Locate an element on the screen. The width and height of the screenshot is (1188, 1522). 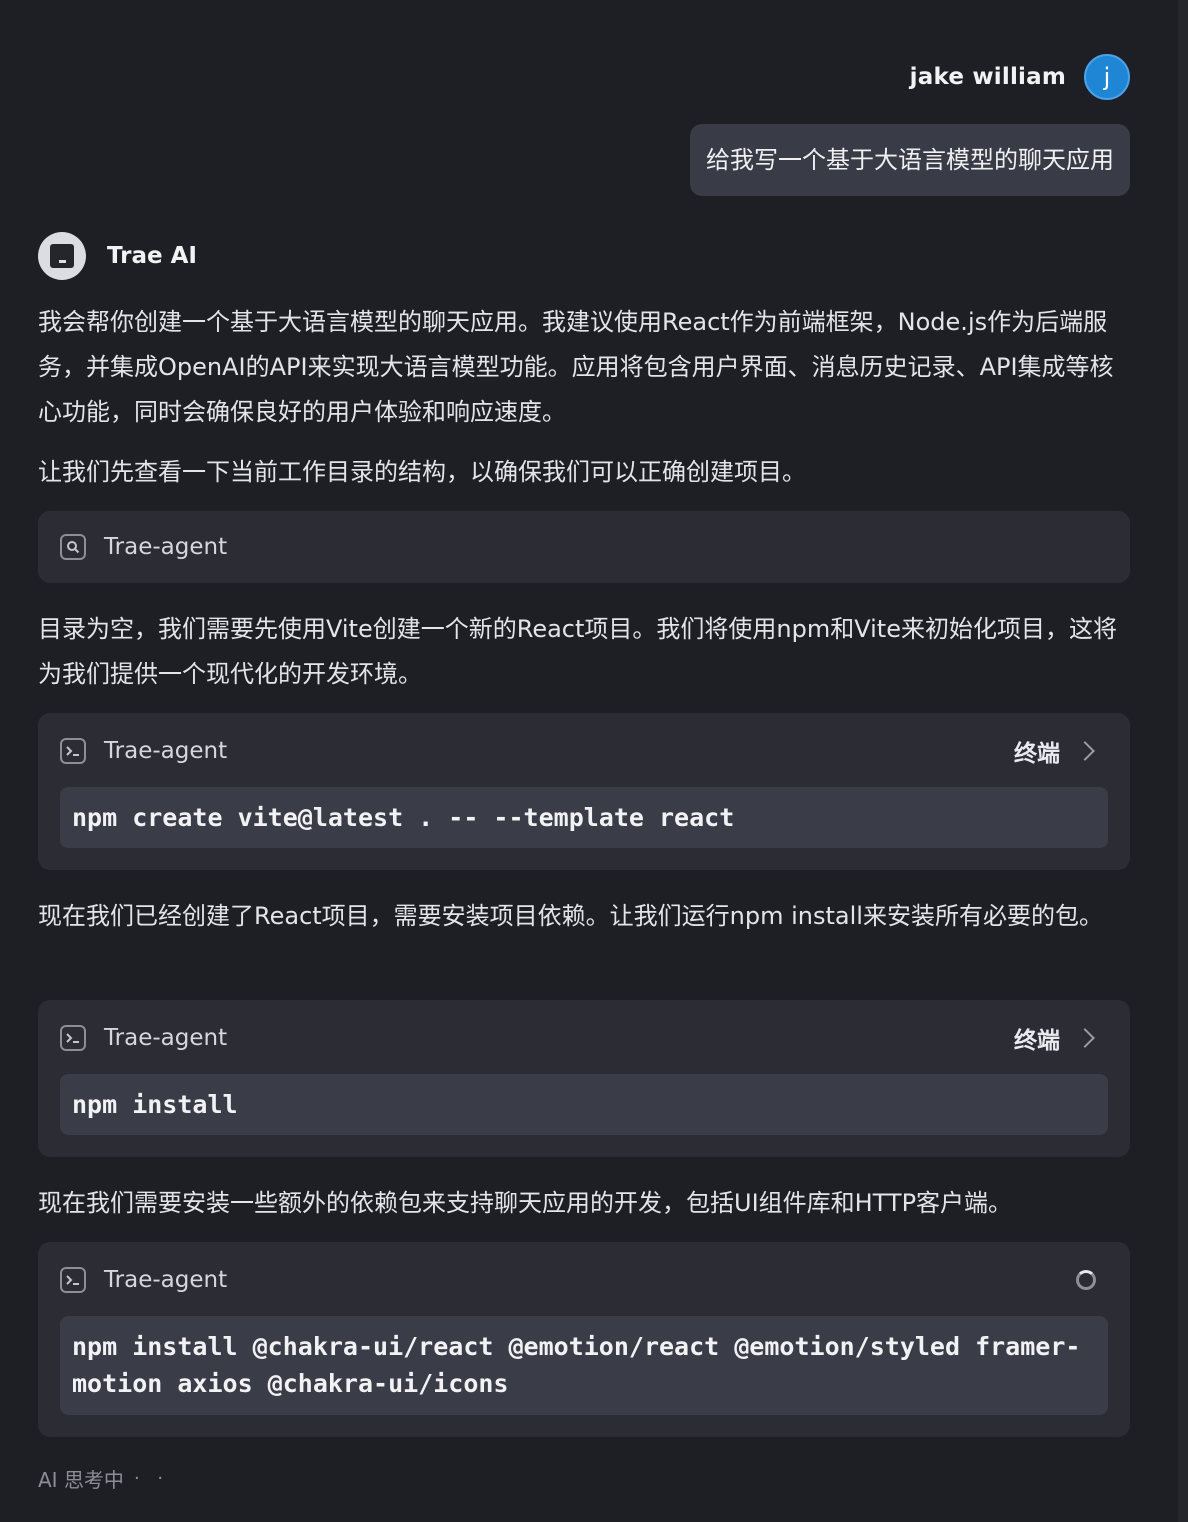
thinking-status: AI 思考中 · · is located at coordinates (103, 1478).